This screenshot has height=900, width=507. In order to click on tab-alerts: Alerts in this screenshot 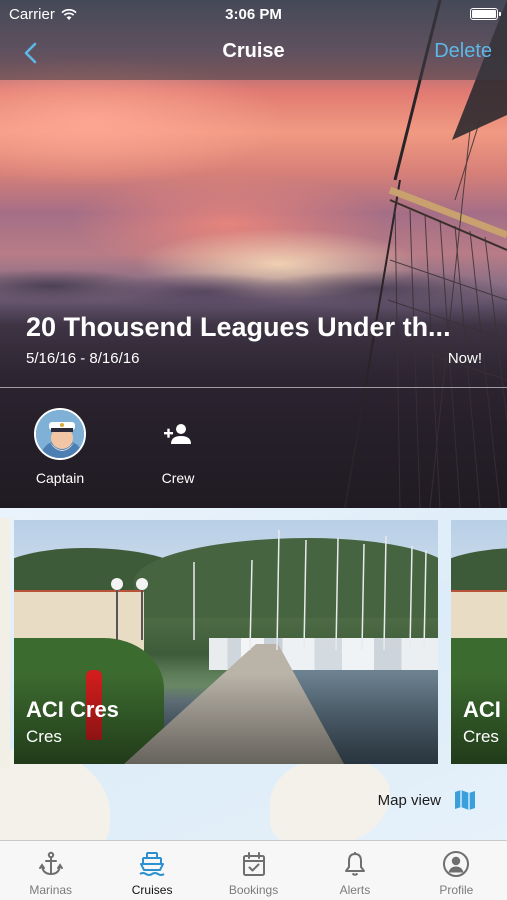, I will do `click(354, 870)`.